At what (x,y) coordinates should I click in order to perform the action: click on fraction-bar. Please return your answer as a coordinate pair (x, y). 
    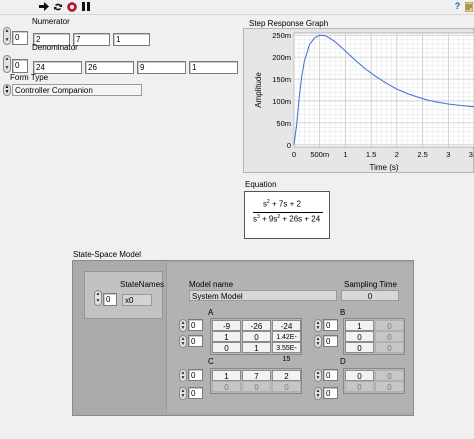
    Looking at the image, I should click on (288, 212).